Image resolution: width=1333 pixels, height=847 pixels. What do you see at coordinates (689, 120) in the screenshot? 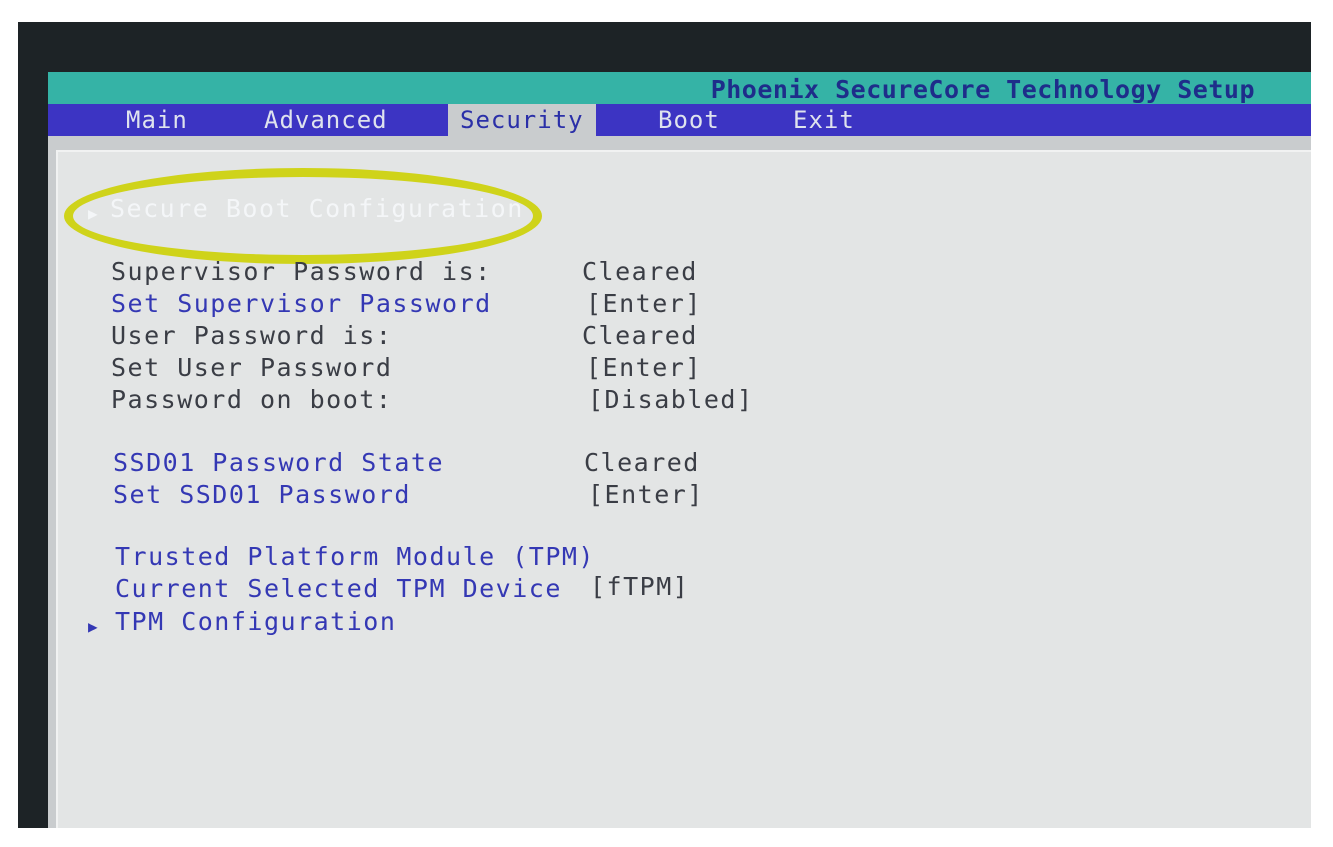
I see `tab-boot: Boot` at bounding box center [689, 120].